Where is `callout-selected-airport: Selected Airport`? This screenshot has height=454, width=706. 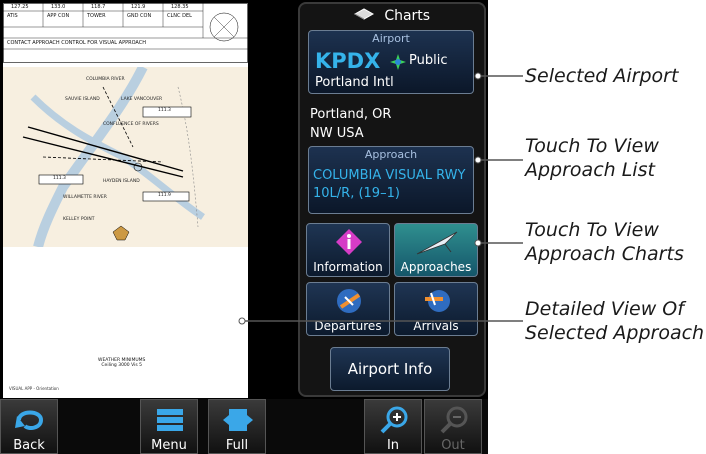 callout-selected-airport: Selected Airport is located at coordinates (602, 76).